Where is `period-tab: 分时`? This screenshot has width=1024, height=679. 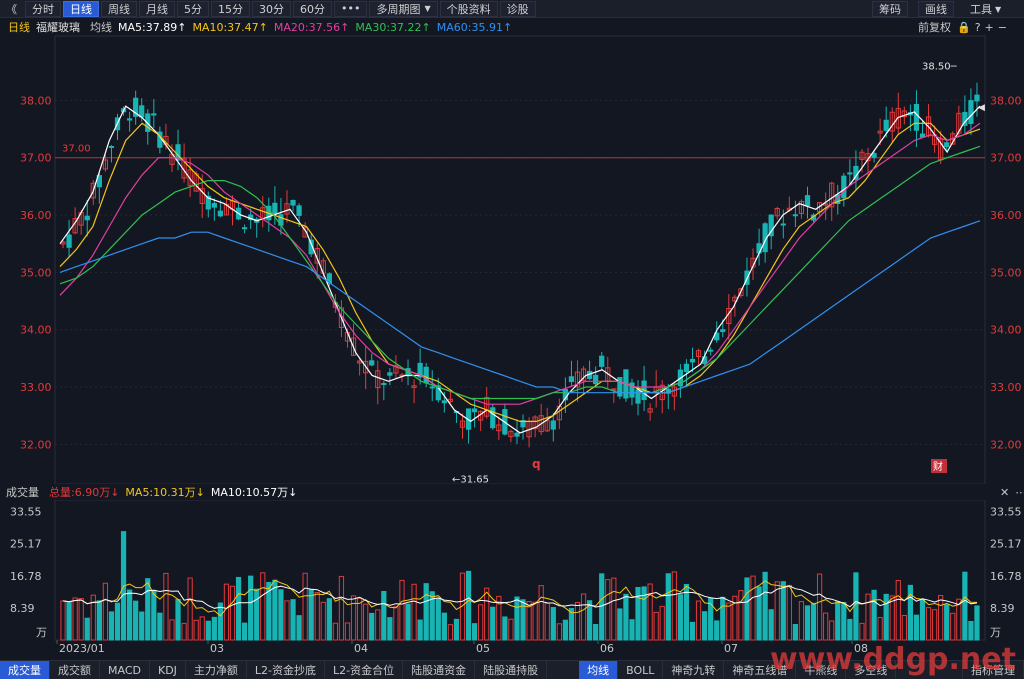
period-tab: 分时 is located at coordinates (43, 8).